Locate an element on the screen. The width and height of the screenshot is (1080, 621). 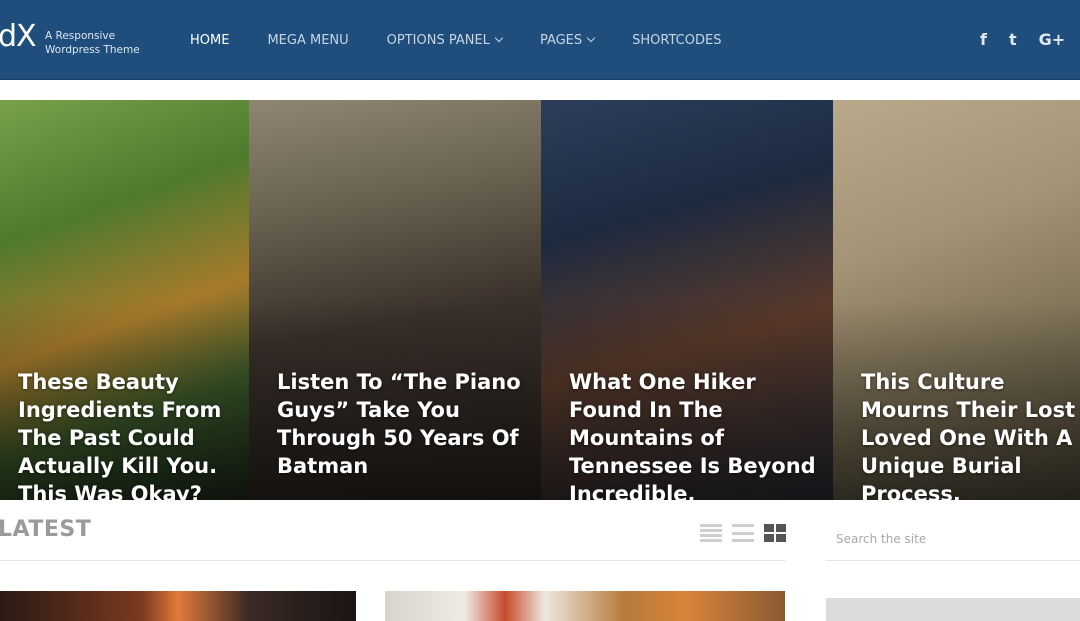
nav-item-label: SHORTCODES is located at coordinates (677, 40).